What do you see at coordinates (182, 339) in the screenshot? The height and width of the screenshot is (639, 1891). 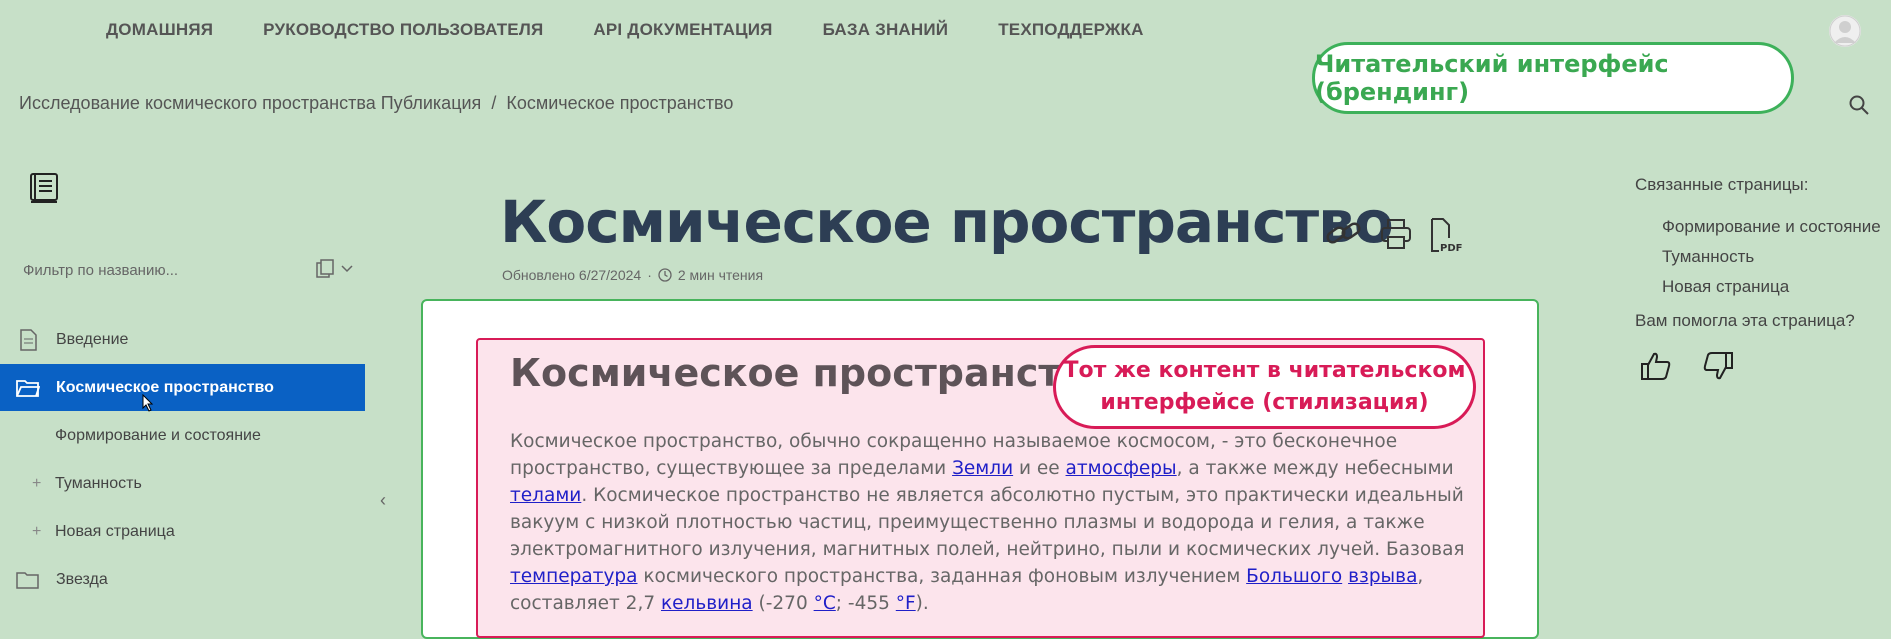 I see `sidebar-item-intro: Введение` at bounding box center [182, 339].